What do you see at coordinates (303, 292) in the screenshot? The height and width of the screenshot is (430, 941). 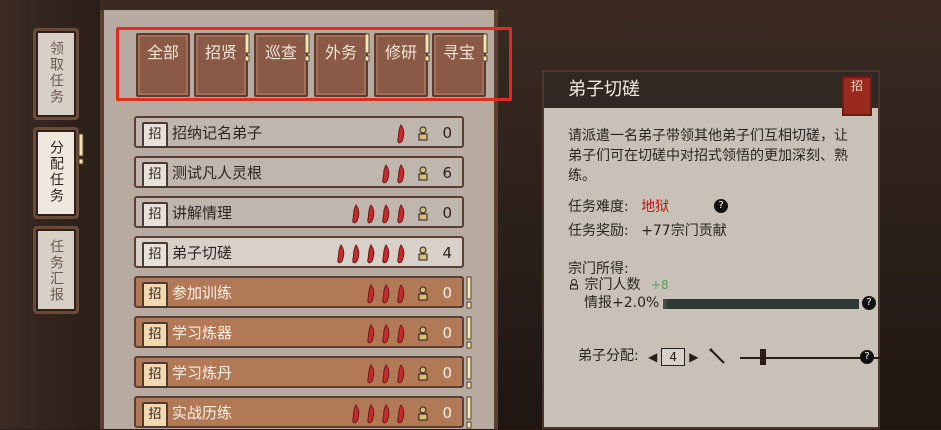 I see `task-row: 招 参加训练 0` at bounding box center [303, 292].